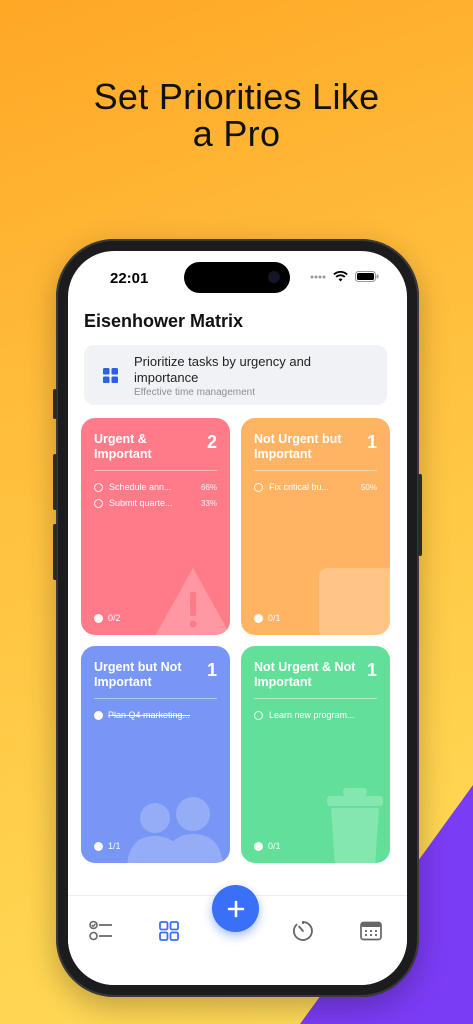  Describe the element at coordinates (208, 487) in the screenshot. I see `task-progress: 66%` at that location.